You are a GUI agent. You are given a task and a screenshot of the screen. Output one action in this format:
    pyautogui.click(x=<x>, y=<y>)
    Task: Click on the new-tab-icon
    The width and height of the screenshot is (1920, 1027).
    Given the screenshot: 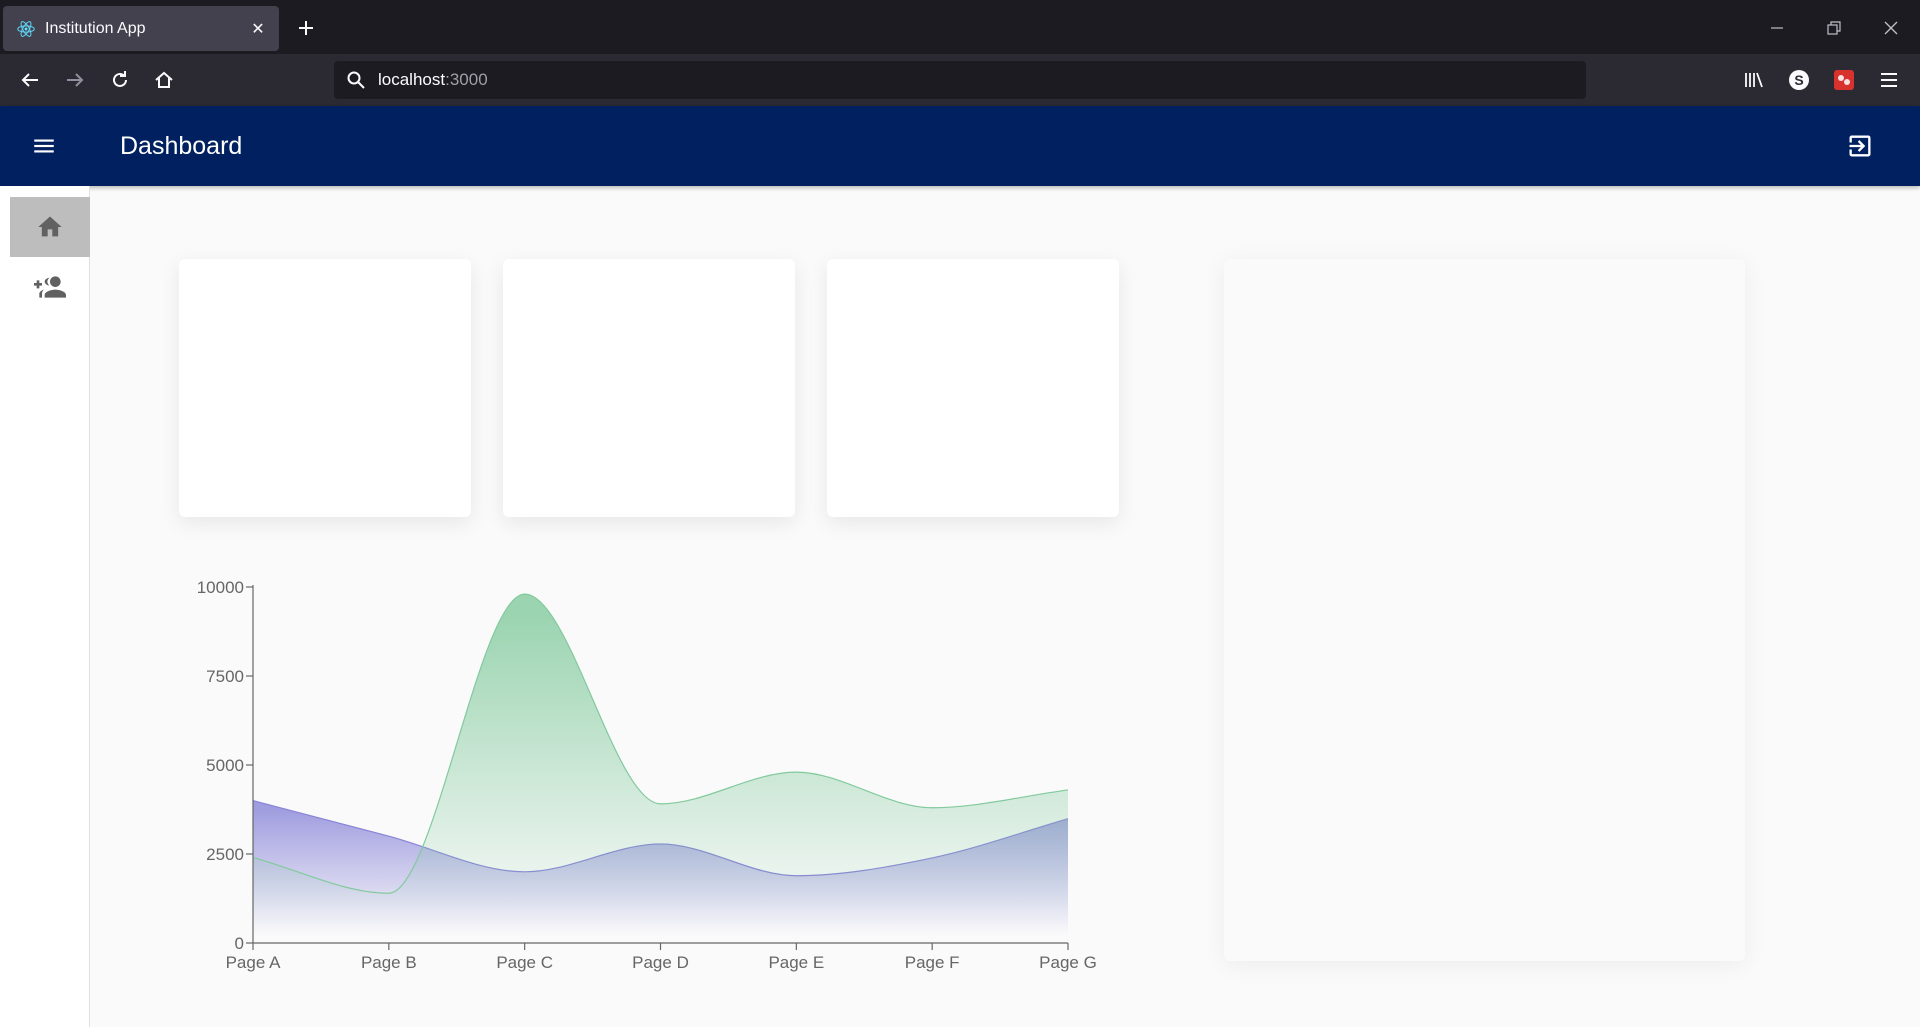 What is the action you would take?
    pyautogui.click(x=306, y=28)
    